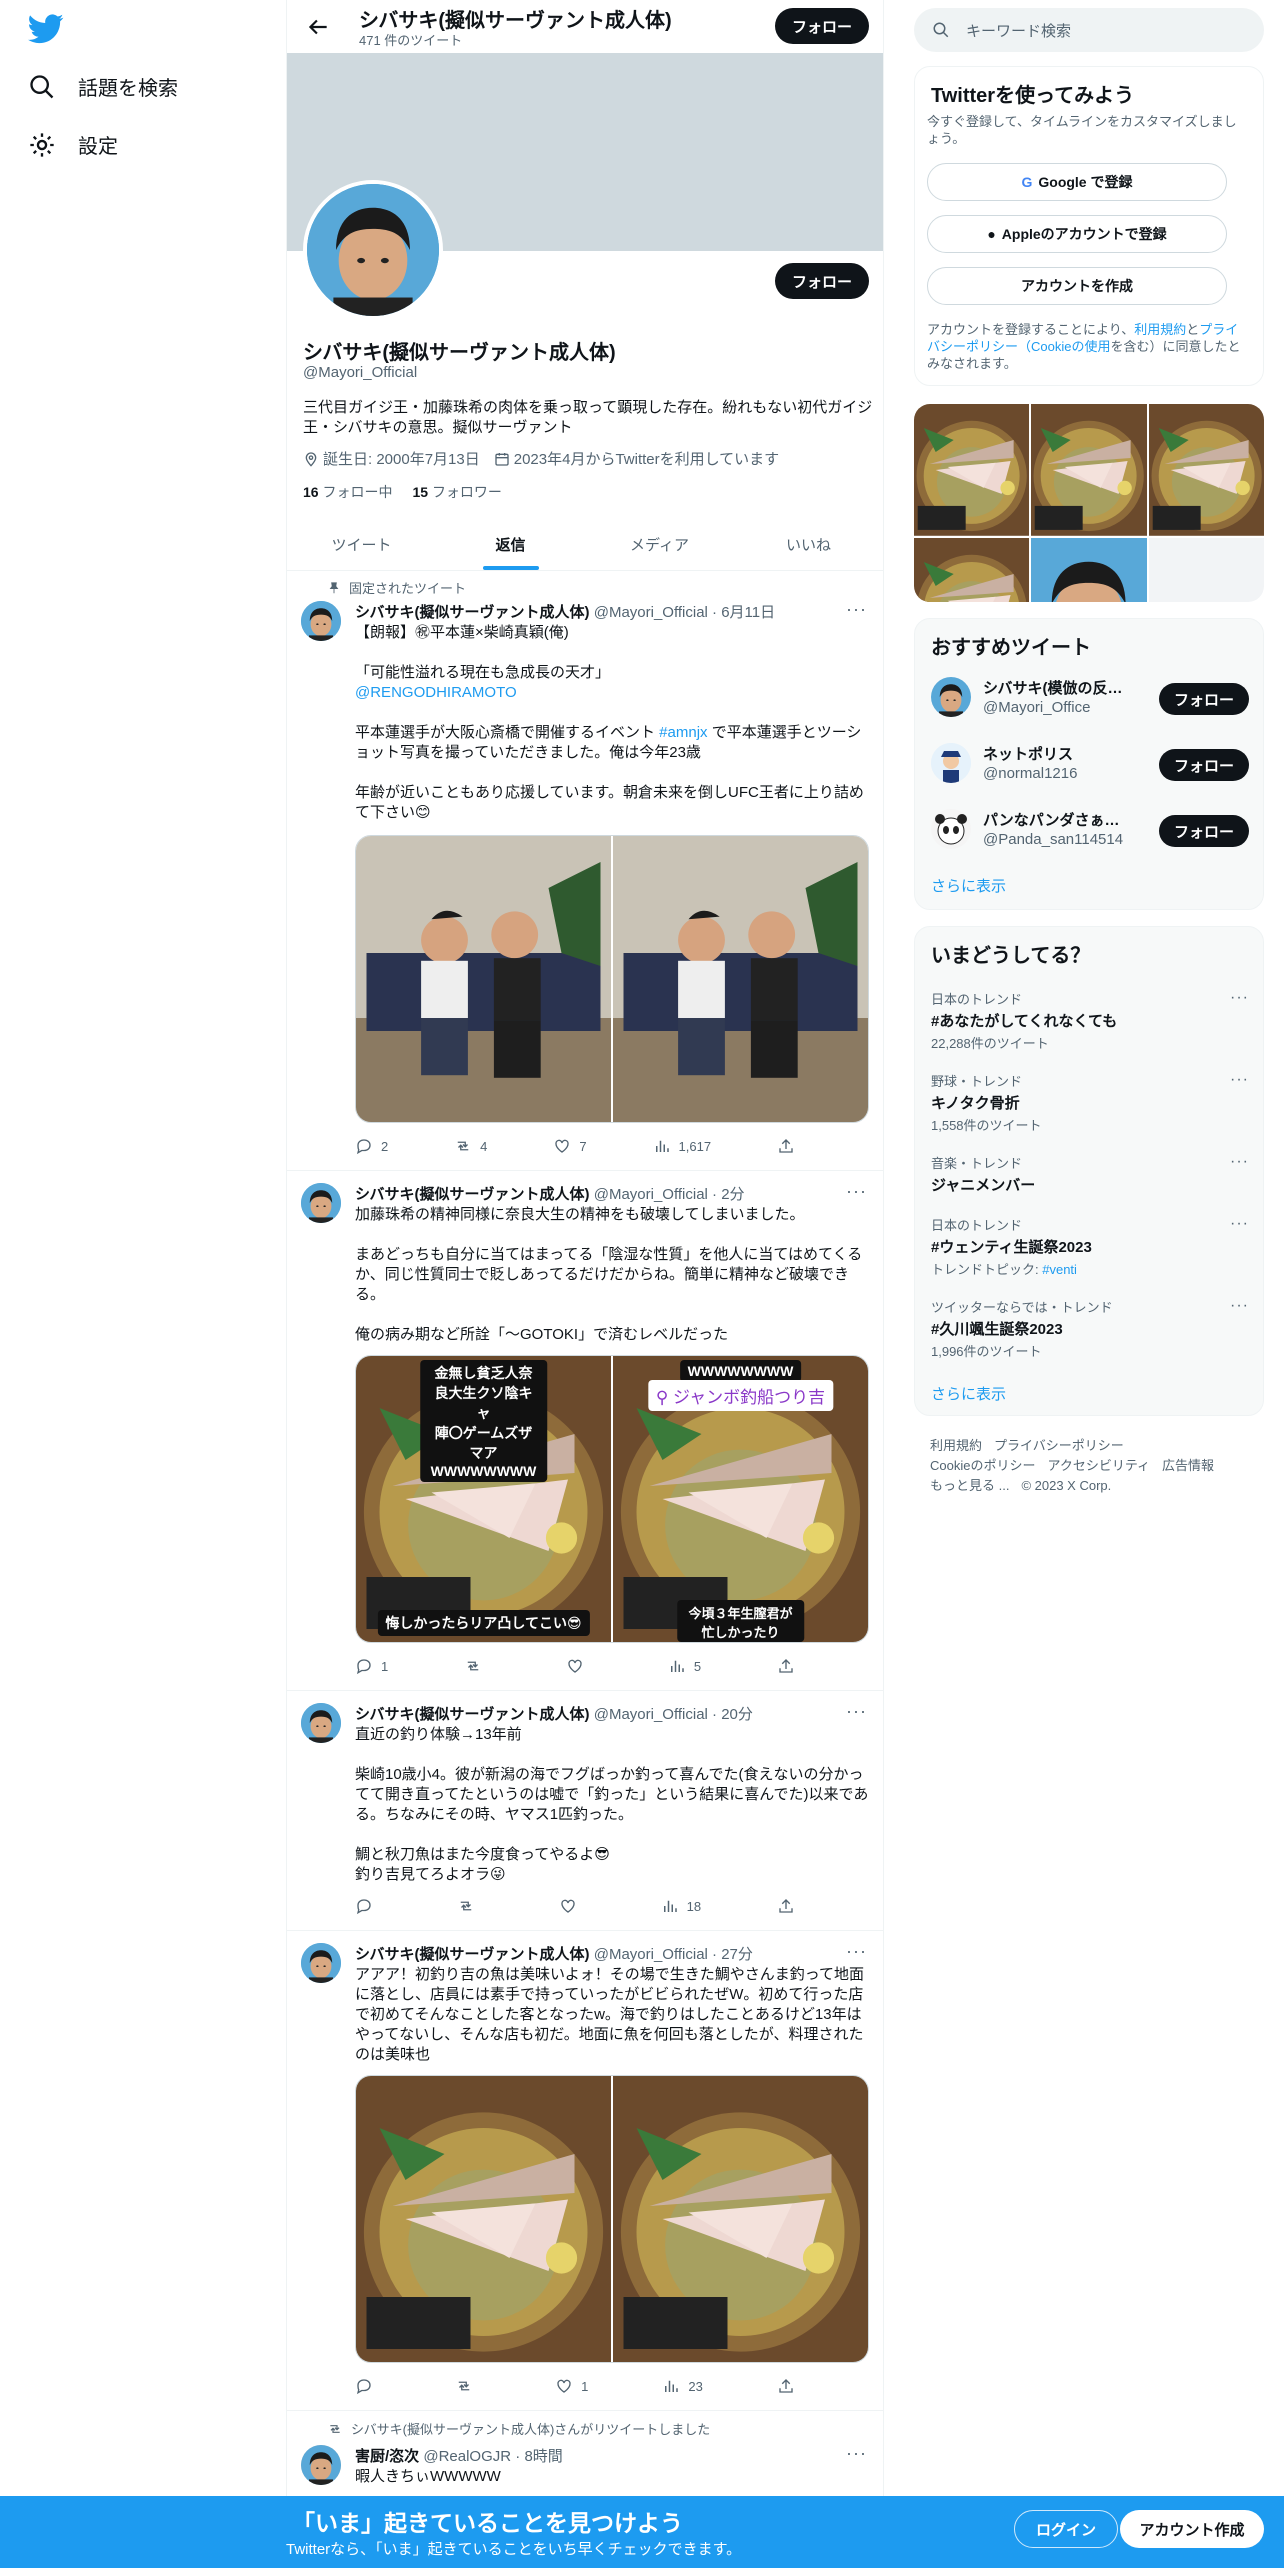  Describe the element at coordinates (103, 86) in the screenshot. I see `nav-explore: 話題を検索` at that location.